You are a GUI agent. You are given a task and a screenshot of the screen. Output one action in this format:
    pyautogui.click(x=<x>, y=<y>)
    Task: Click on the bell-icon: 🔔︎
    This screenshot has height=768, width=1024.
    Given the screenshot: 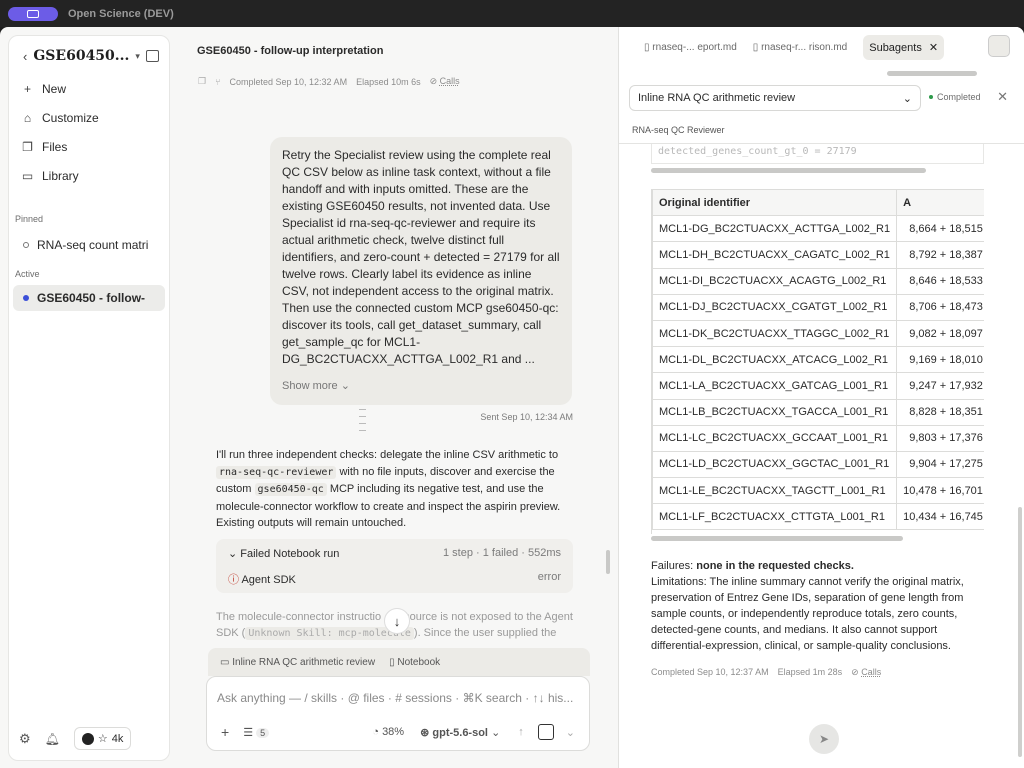 What is the action you would take?
    pyautogui.click(x=52, y=739)
    